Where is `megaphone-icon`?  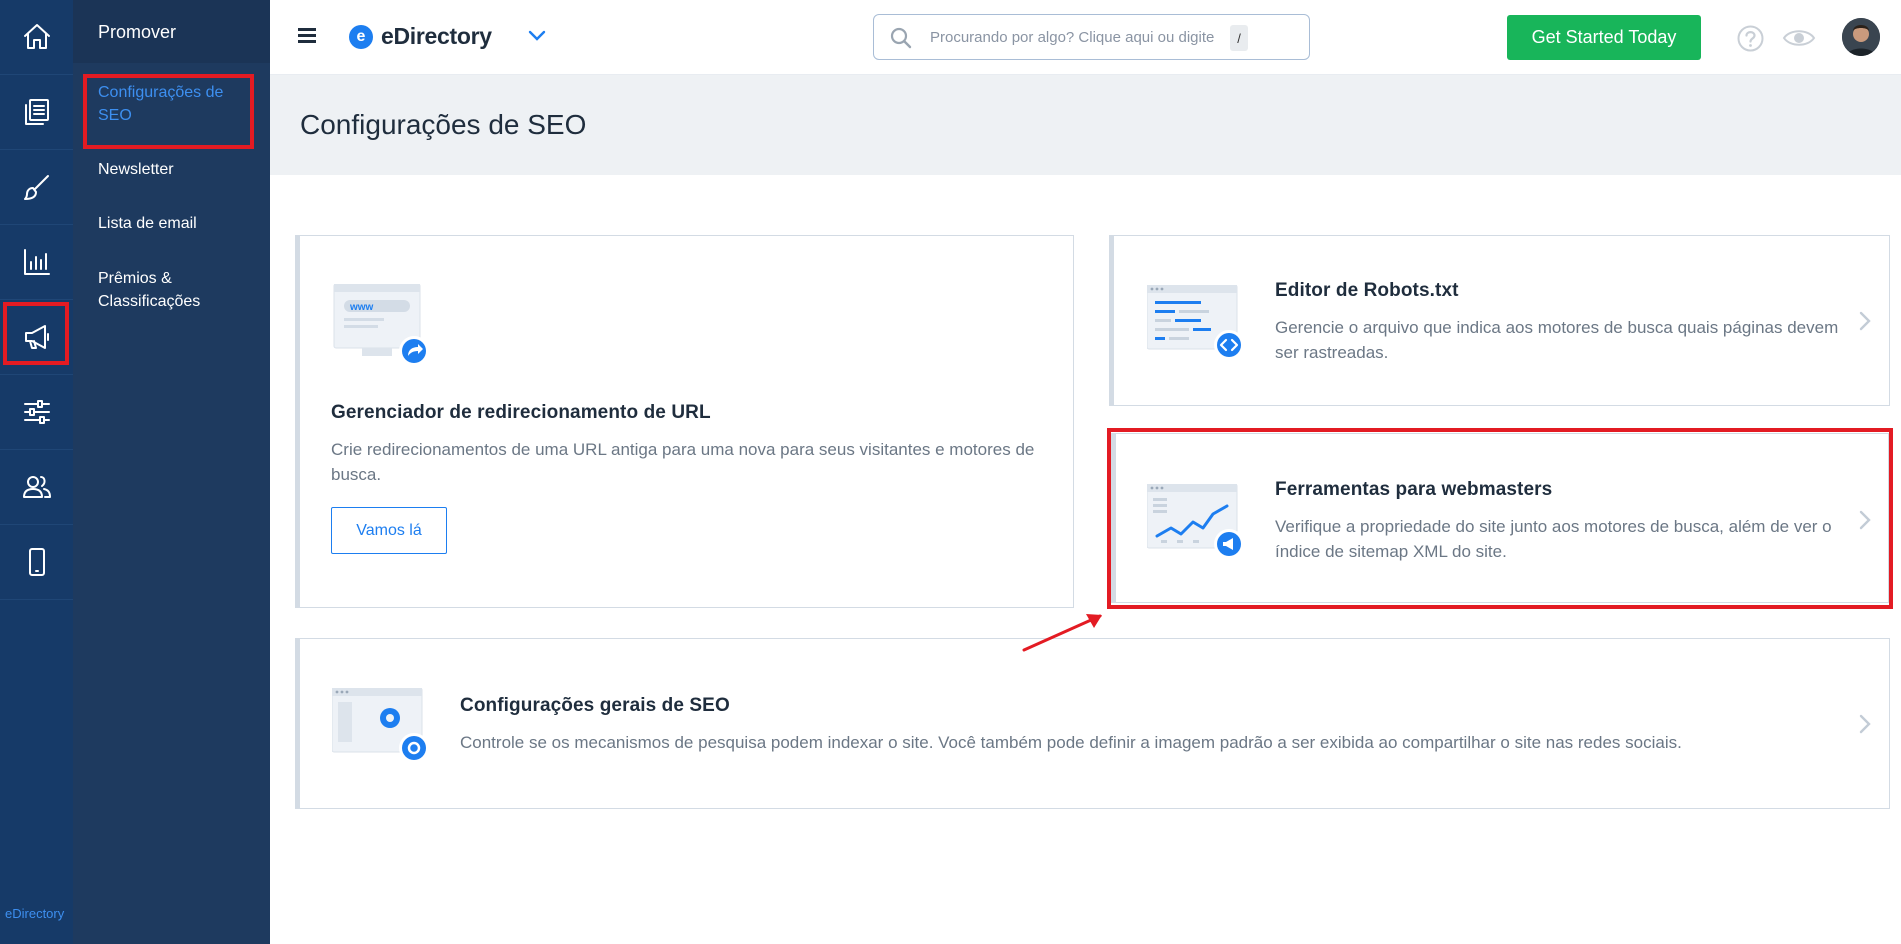 megaphone-icon is located at coordinates (36, 337).